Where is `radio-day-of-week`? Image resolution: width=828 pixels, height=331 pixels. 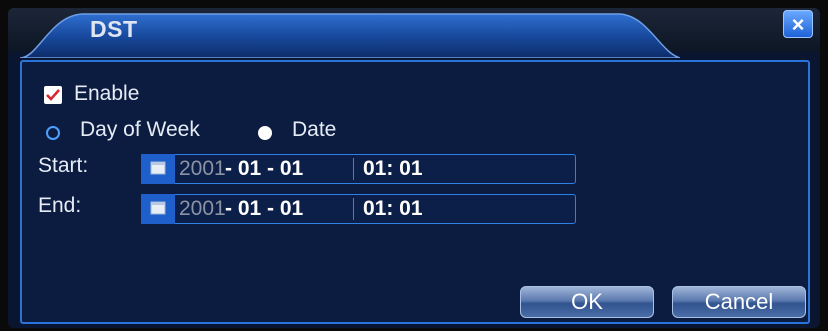
radio-day-of-week is located at coordinates (53, 133).